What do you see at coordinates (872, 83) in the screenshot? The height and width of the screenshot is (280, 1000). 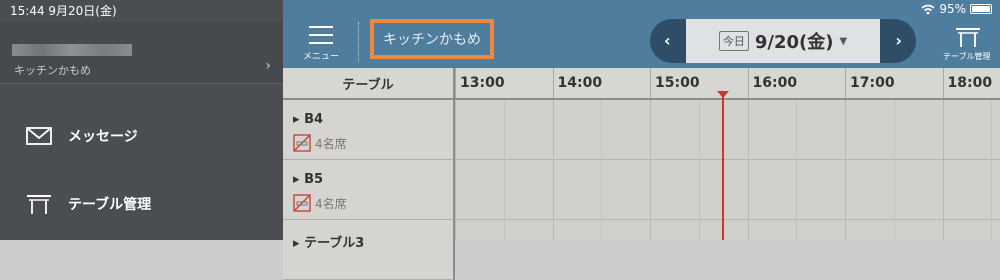 I see `hour-label: 17:00` at bounding box center [872, 83].